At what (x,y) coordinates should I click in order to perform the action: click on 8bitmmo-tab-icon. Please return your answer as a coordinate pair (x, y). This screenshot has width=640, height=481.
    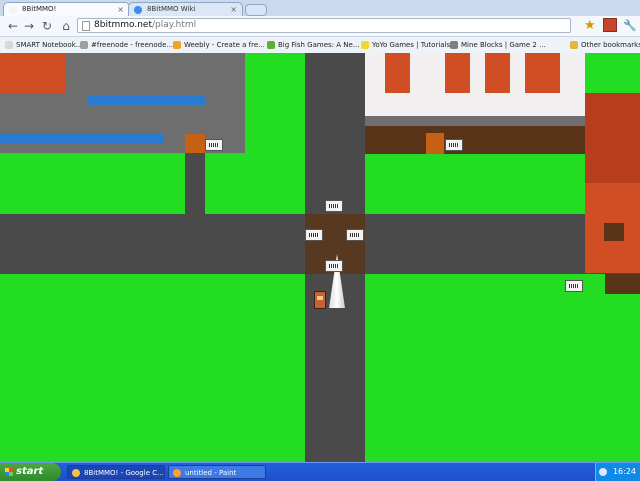
    Looking at the image, I should click on (13, 10).